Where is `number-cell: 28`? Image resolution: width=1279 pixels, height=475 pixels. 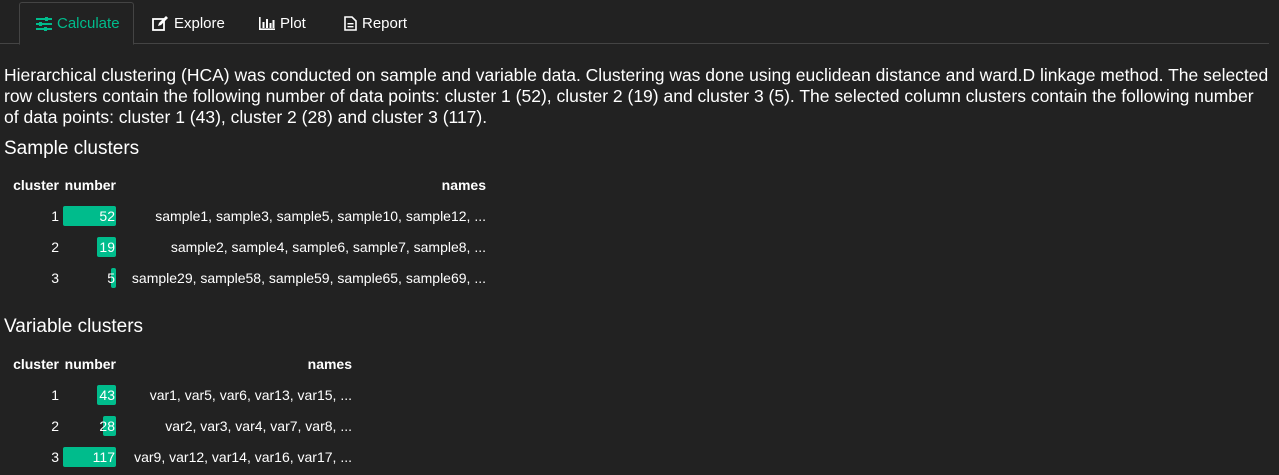 number-cell: 28 is located at coordinates (89, 425).